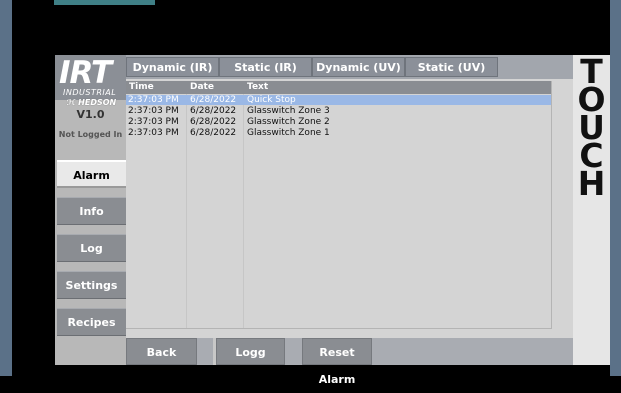  What do you see at coordinates (141, 87) in the screenshot?
I see `column-time: Time` at bounding box center [141, 87].